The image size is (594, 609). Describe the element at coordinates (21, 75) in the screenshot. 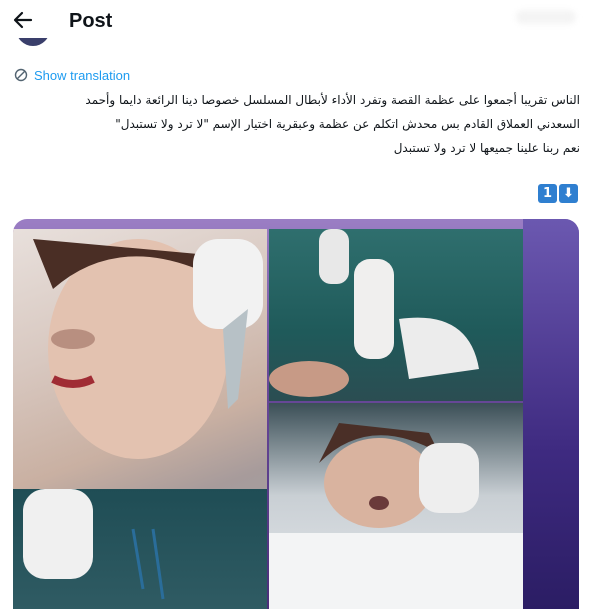

I see `translate-icon` at that location.